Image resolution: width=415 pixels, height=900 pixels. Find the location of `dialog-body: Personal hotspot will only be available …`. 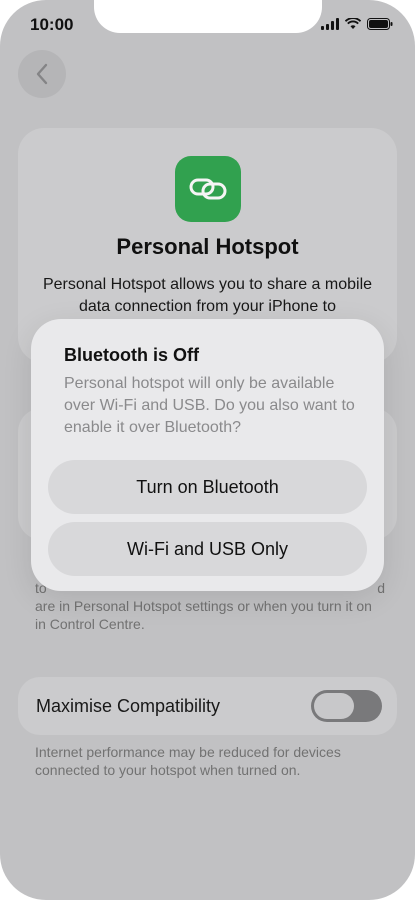

dialog-body: Personal hotspot will only be available … is located at coordinates (209, 405).